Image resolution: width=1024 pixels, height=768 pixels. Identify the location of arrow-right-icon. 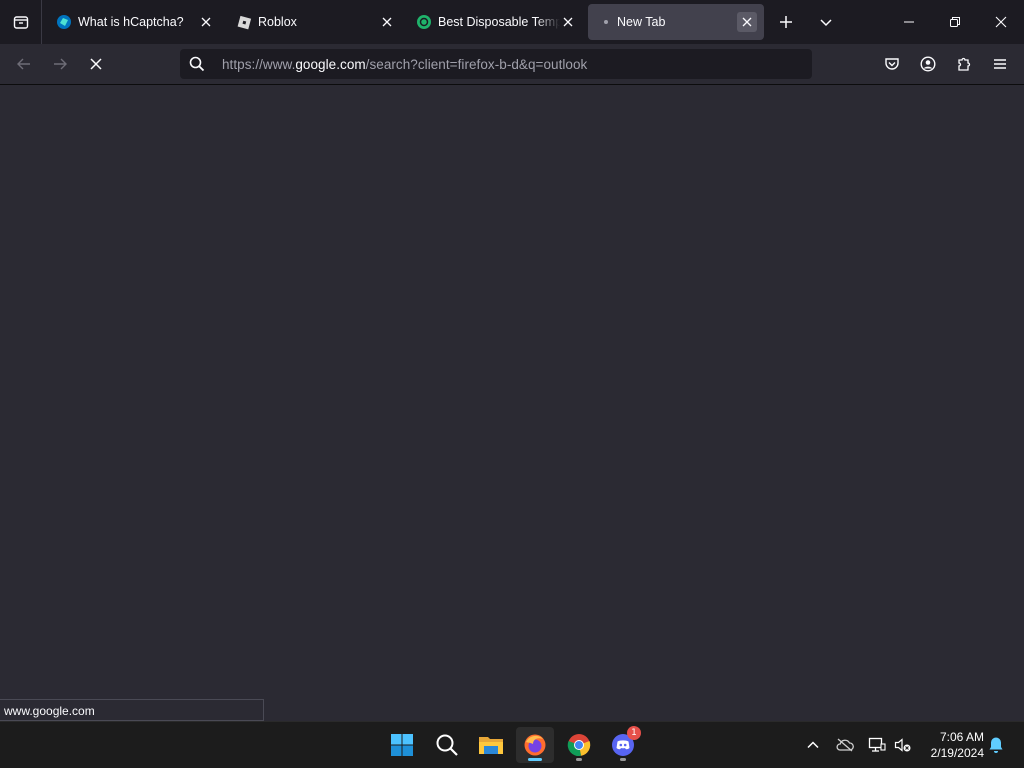
(60, 64).